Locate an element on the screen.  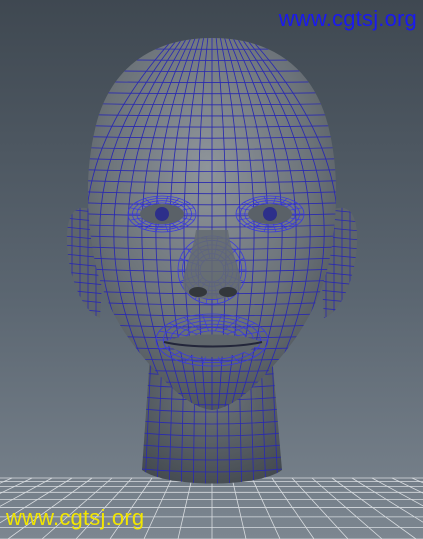
watermark-top: www.cgtsj.org is located at coordinates (347, 18).